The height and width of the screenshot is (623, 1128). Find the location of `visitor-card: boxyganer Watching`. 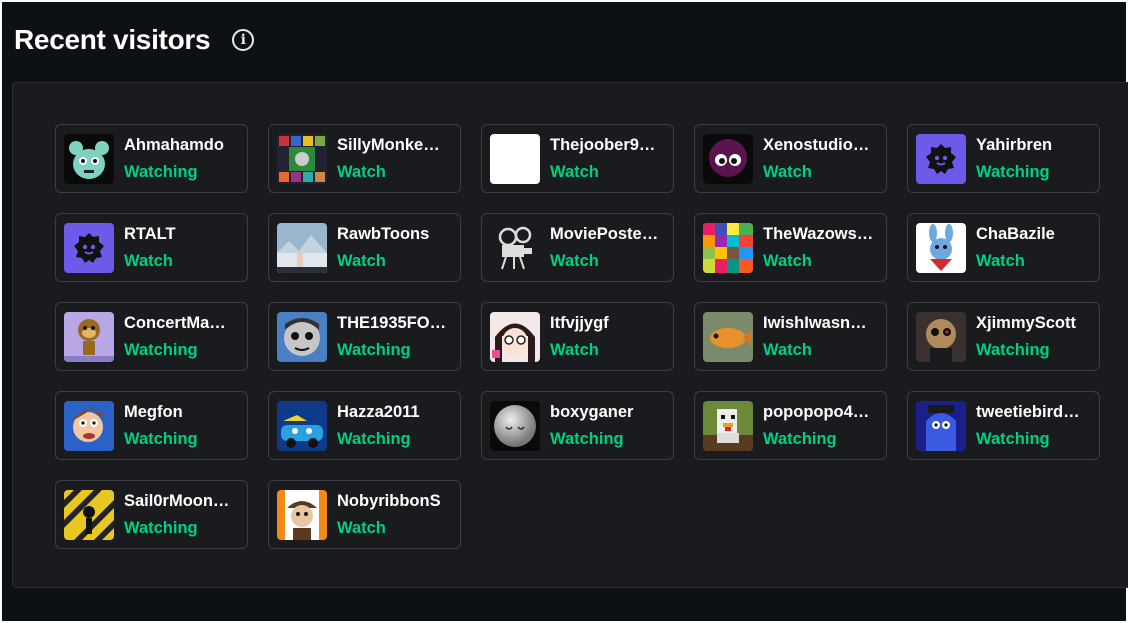

visitor-card: boxyganer Watching is located at coordinates (577, 425).